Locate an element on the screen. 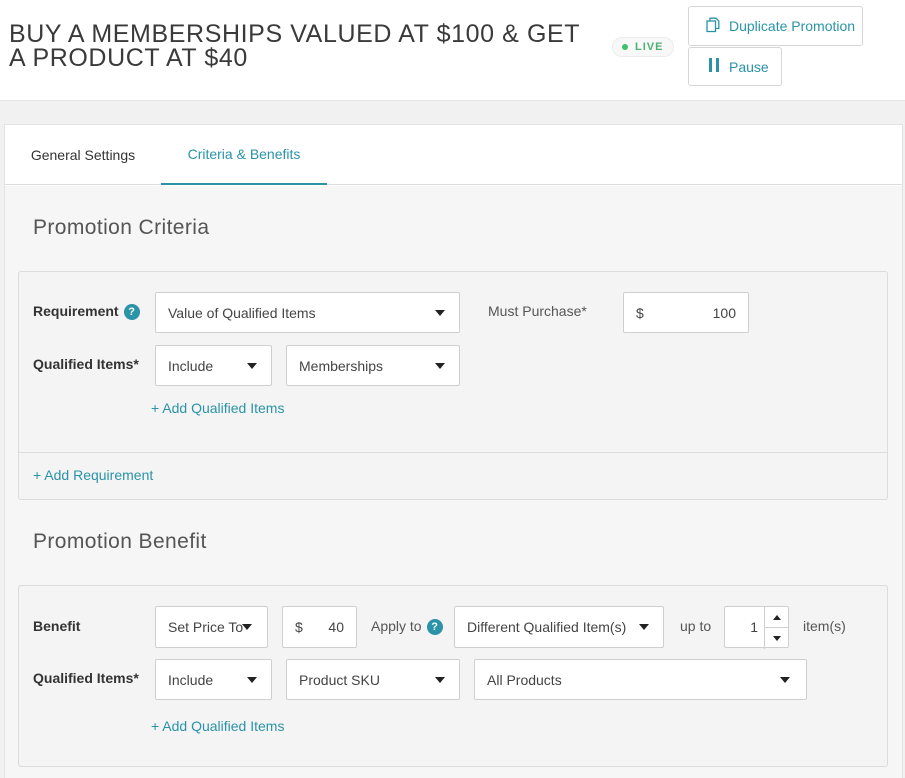 The height and width of the screenshot is (778, 905). qualified-items-mode-select: Include is located at coordinates (213, 365).